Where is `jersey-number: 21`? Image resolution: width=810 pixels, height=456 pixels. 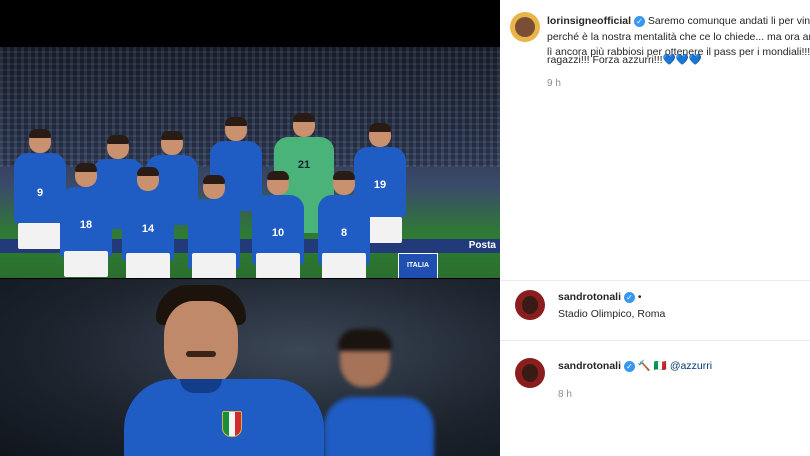 jersey-number: 21 is located at coordinates (304, 165).